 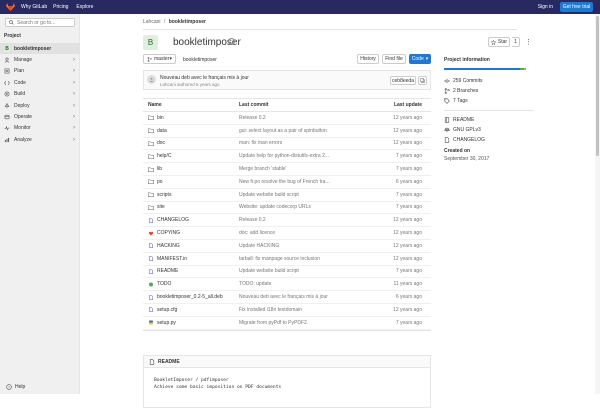 What do you see at coordinates (304, 323) in the screenshot?
I see `file-commit-message: Migrate from pyPdf to PyPDF2.` at bounding box center [304, 323].